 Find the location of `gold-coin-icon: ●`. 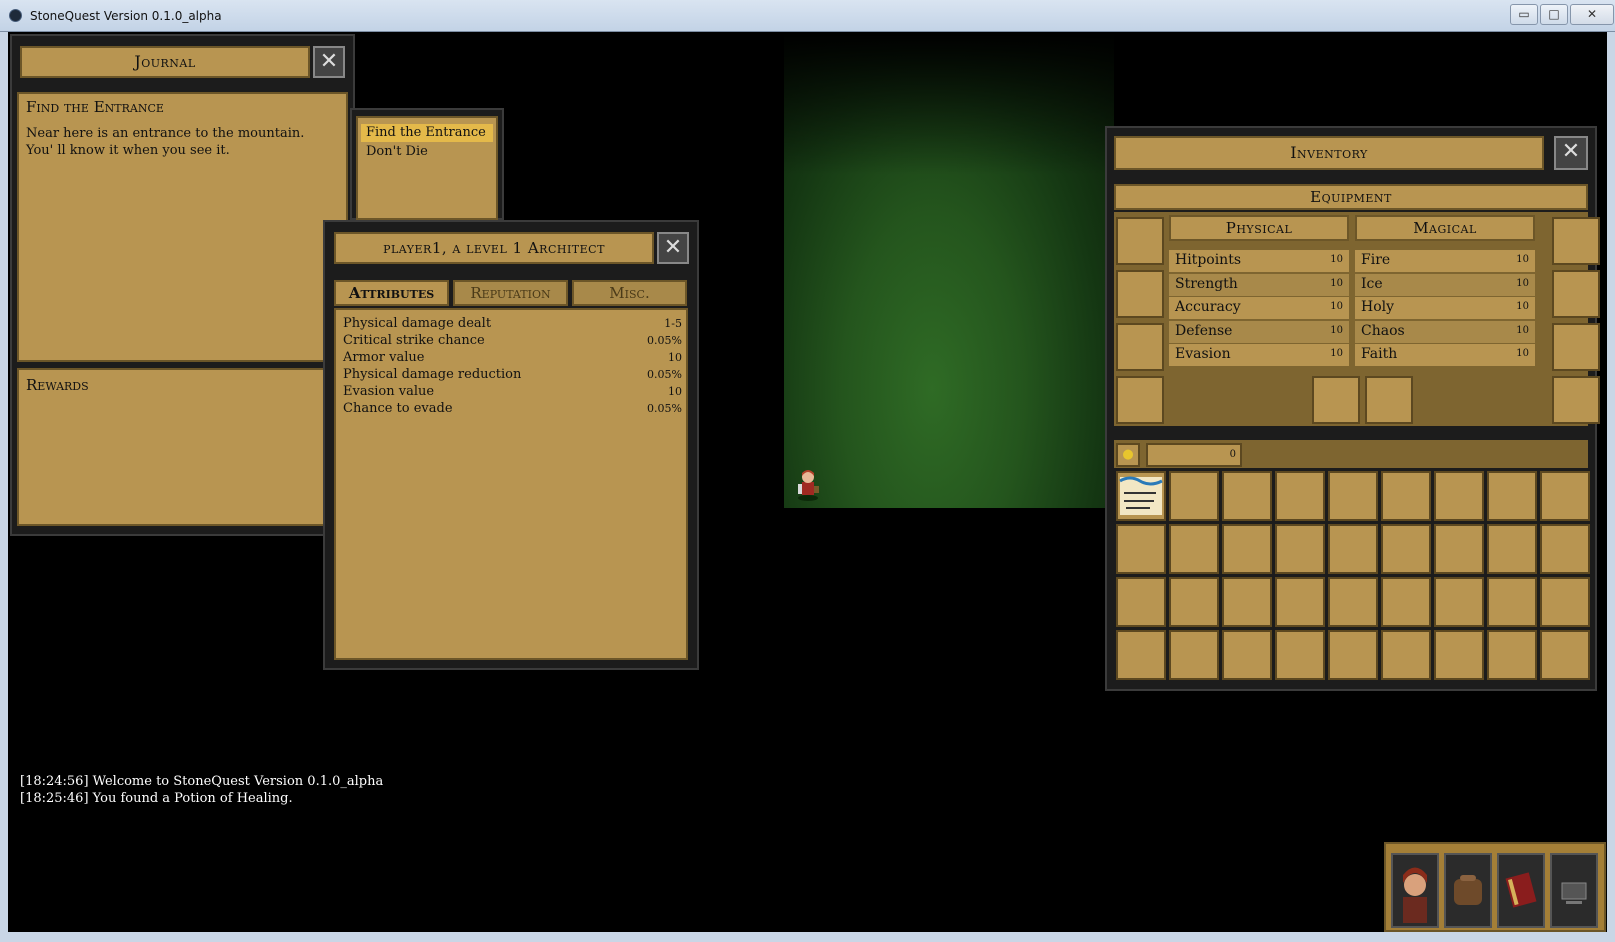

gold-coin-icon: ● is located at coordinates (1128, 455).